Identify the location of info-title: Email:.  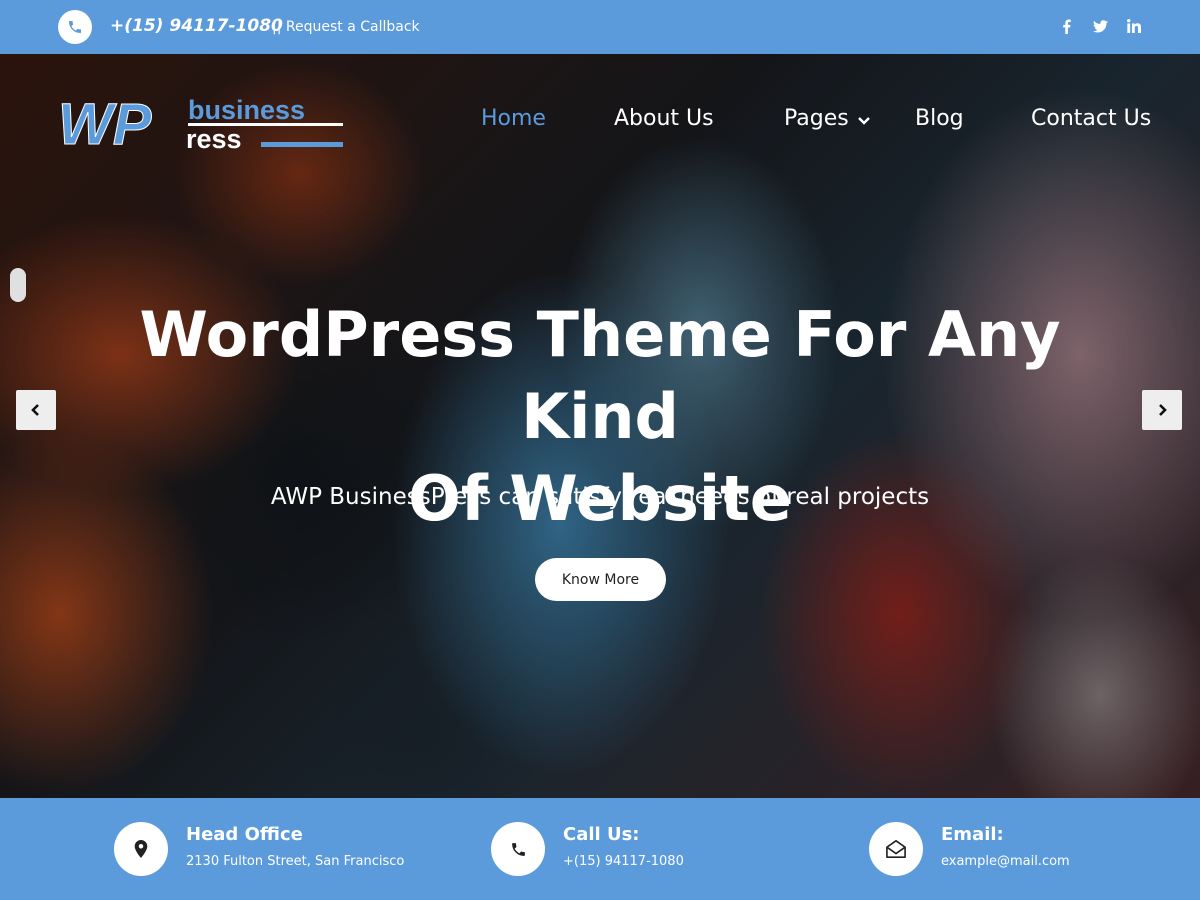
(972, 834).